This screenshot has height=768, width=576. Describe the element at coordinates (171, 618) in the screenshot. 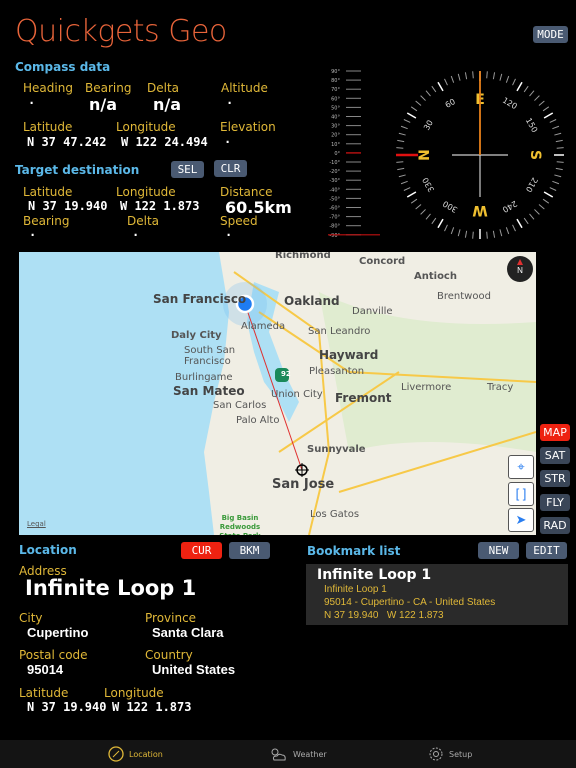

I see `province-label: Province` at that location.